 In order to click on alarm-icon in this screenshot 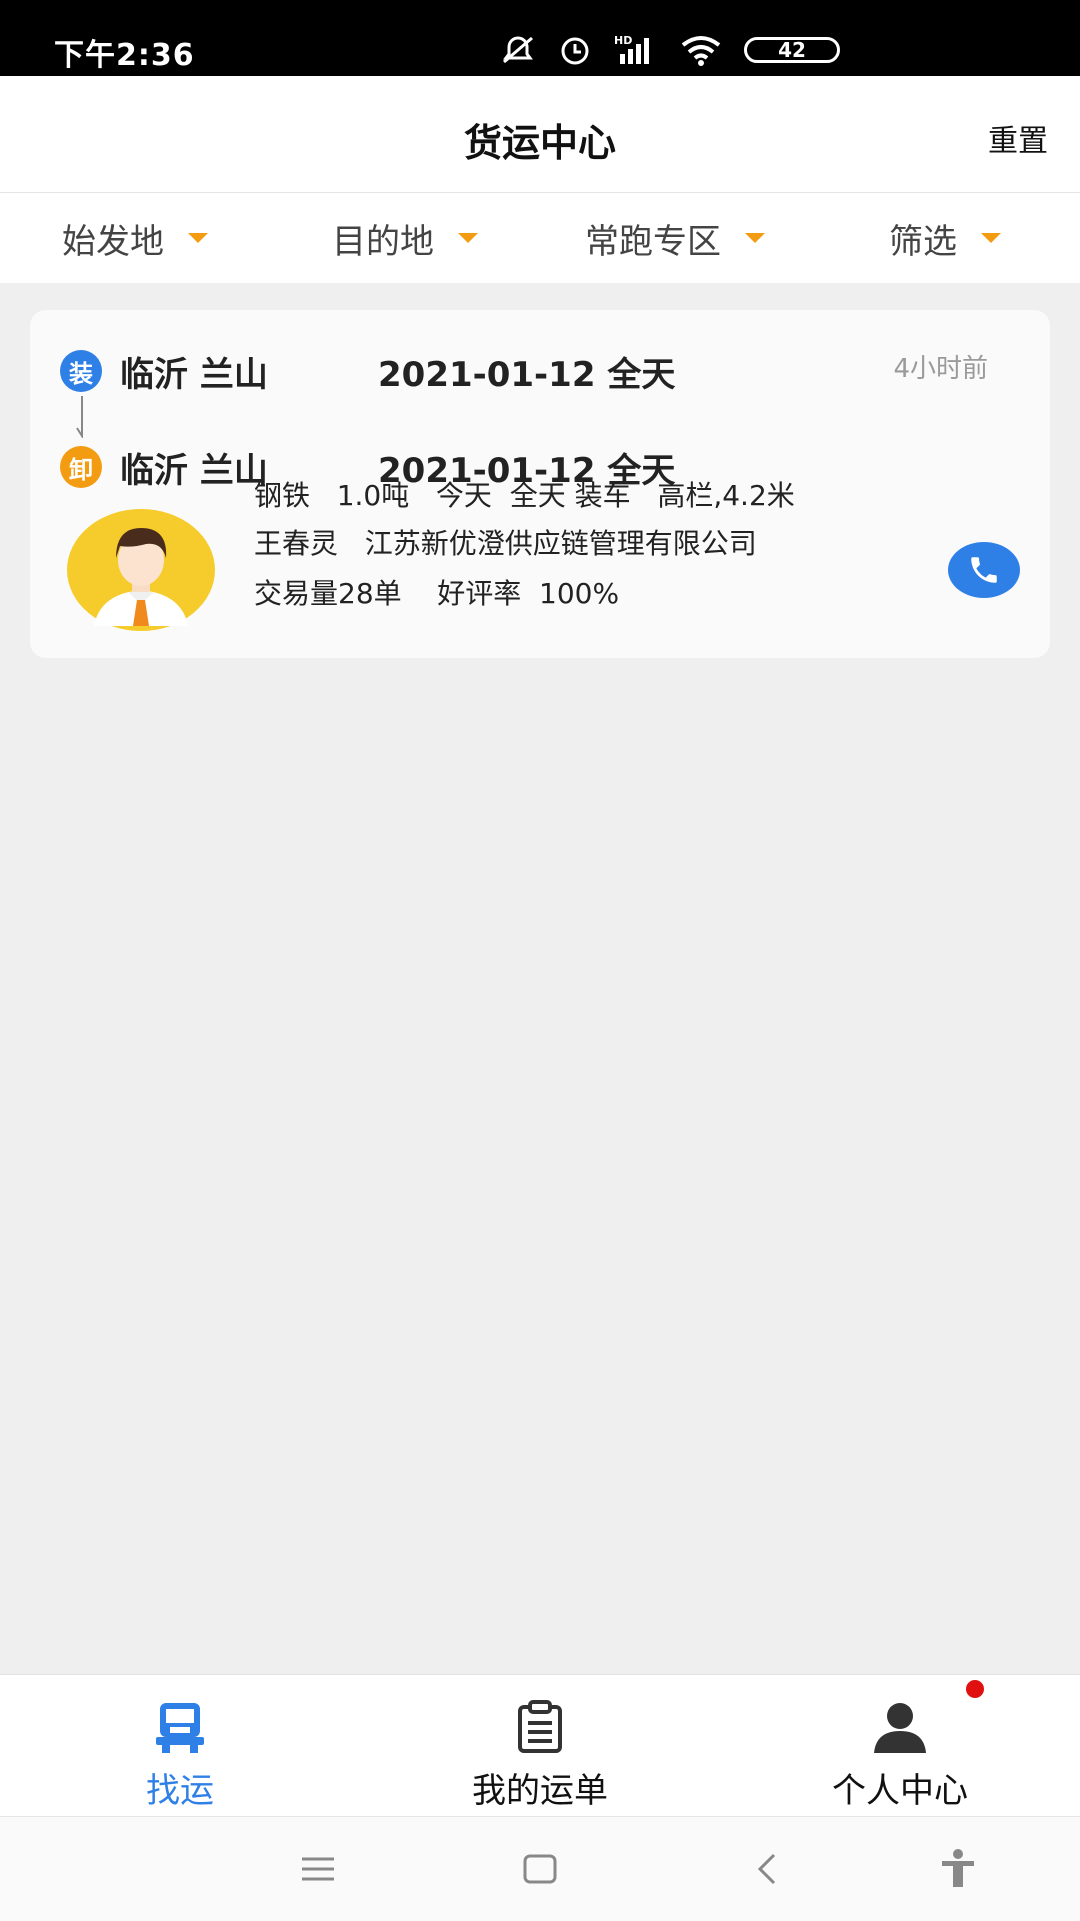, I will do `click(575, 51)`.